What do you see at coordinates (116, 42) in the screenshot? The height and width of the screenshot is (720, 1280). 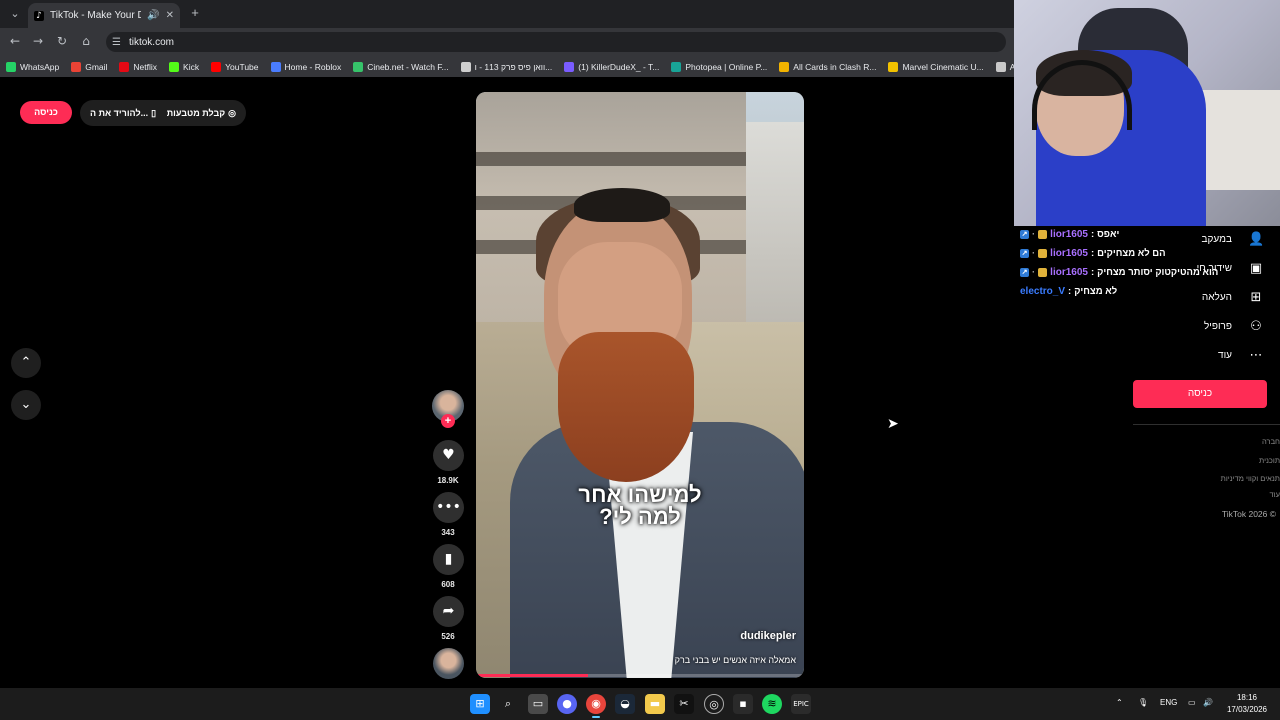 I see `site-info-icon: ☰` at bounding box center [116, 42].